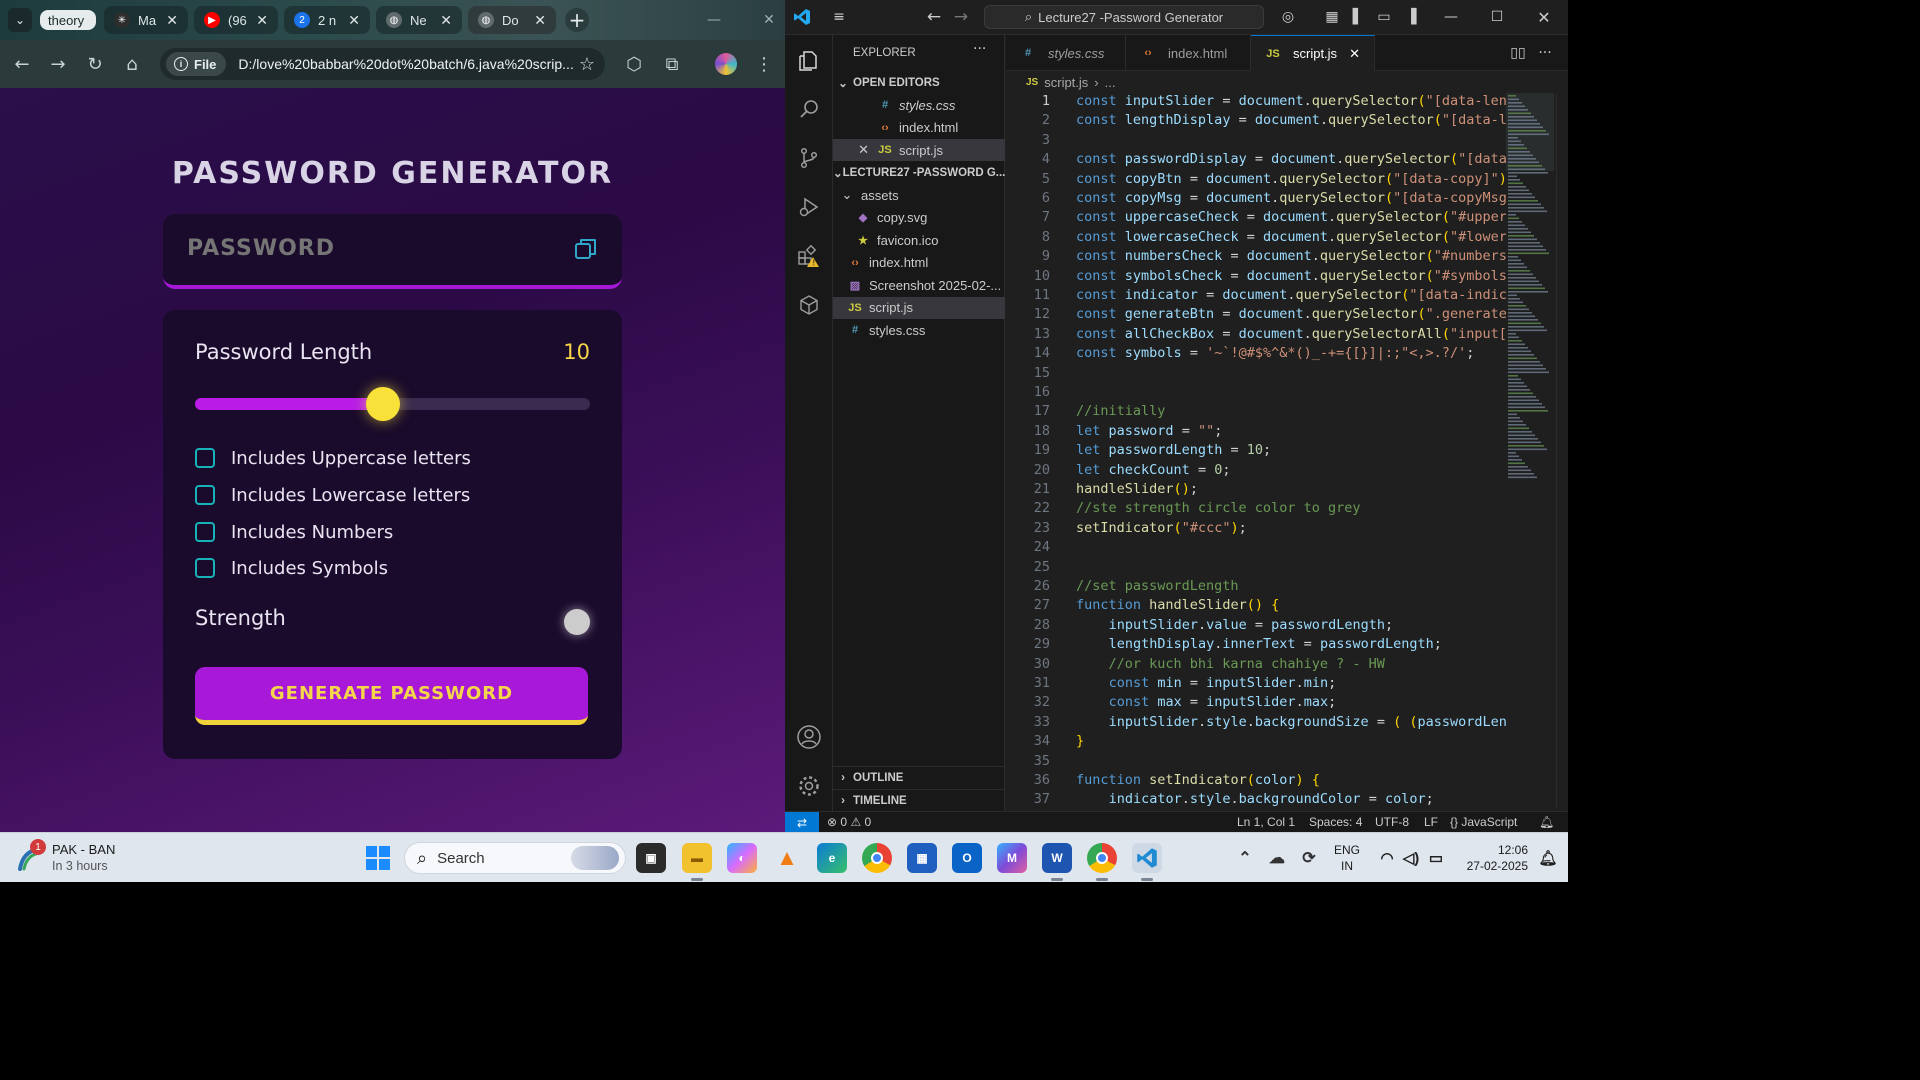  What do you see at coordinates (1198, 780) in the screenshot?
I see `code-line: function setIndicator(color) {` at bounding box center [1198, 780].